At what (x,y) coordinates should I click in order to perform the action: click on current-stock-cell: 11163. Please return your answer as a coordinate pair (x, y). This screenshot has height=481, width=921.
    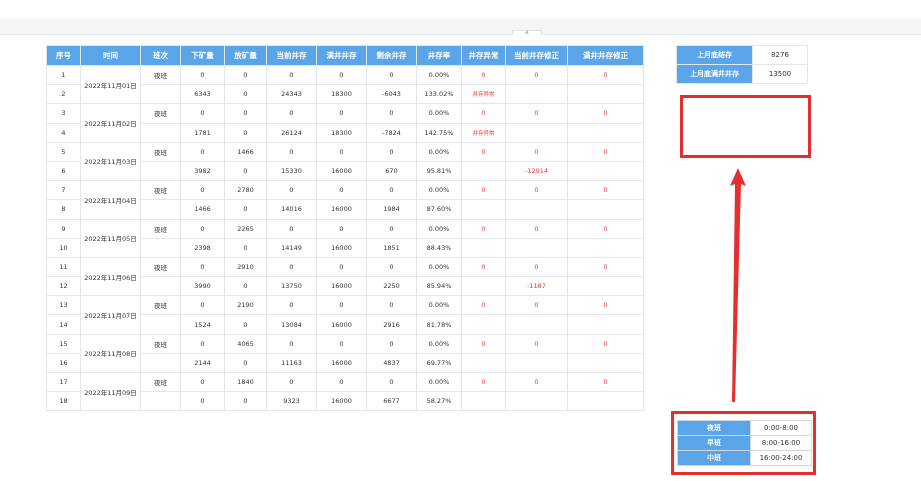
    Looking at the image, I should click on (291, 363).